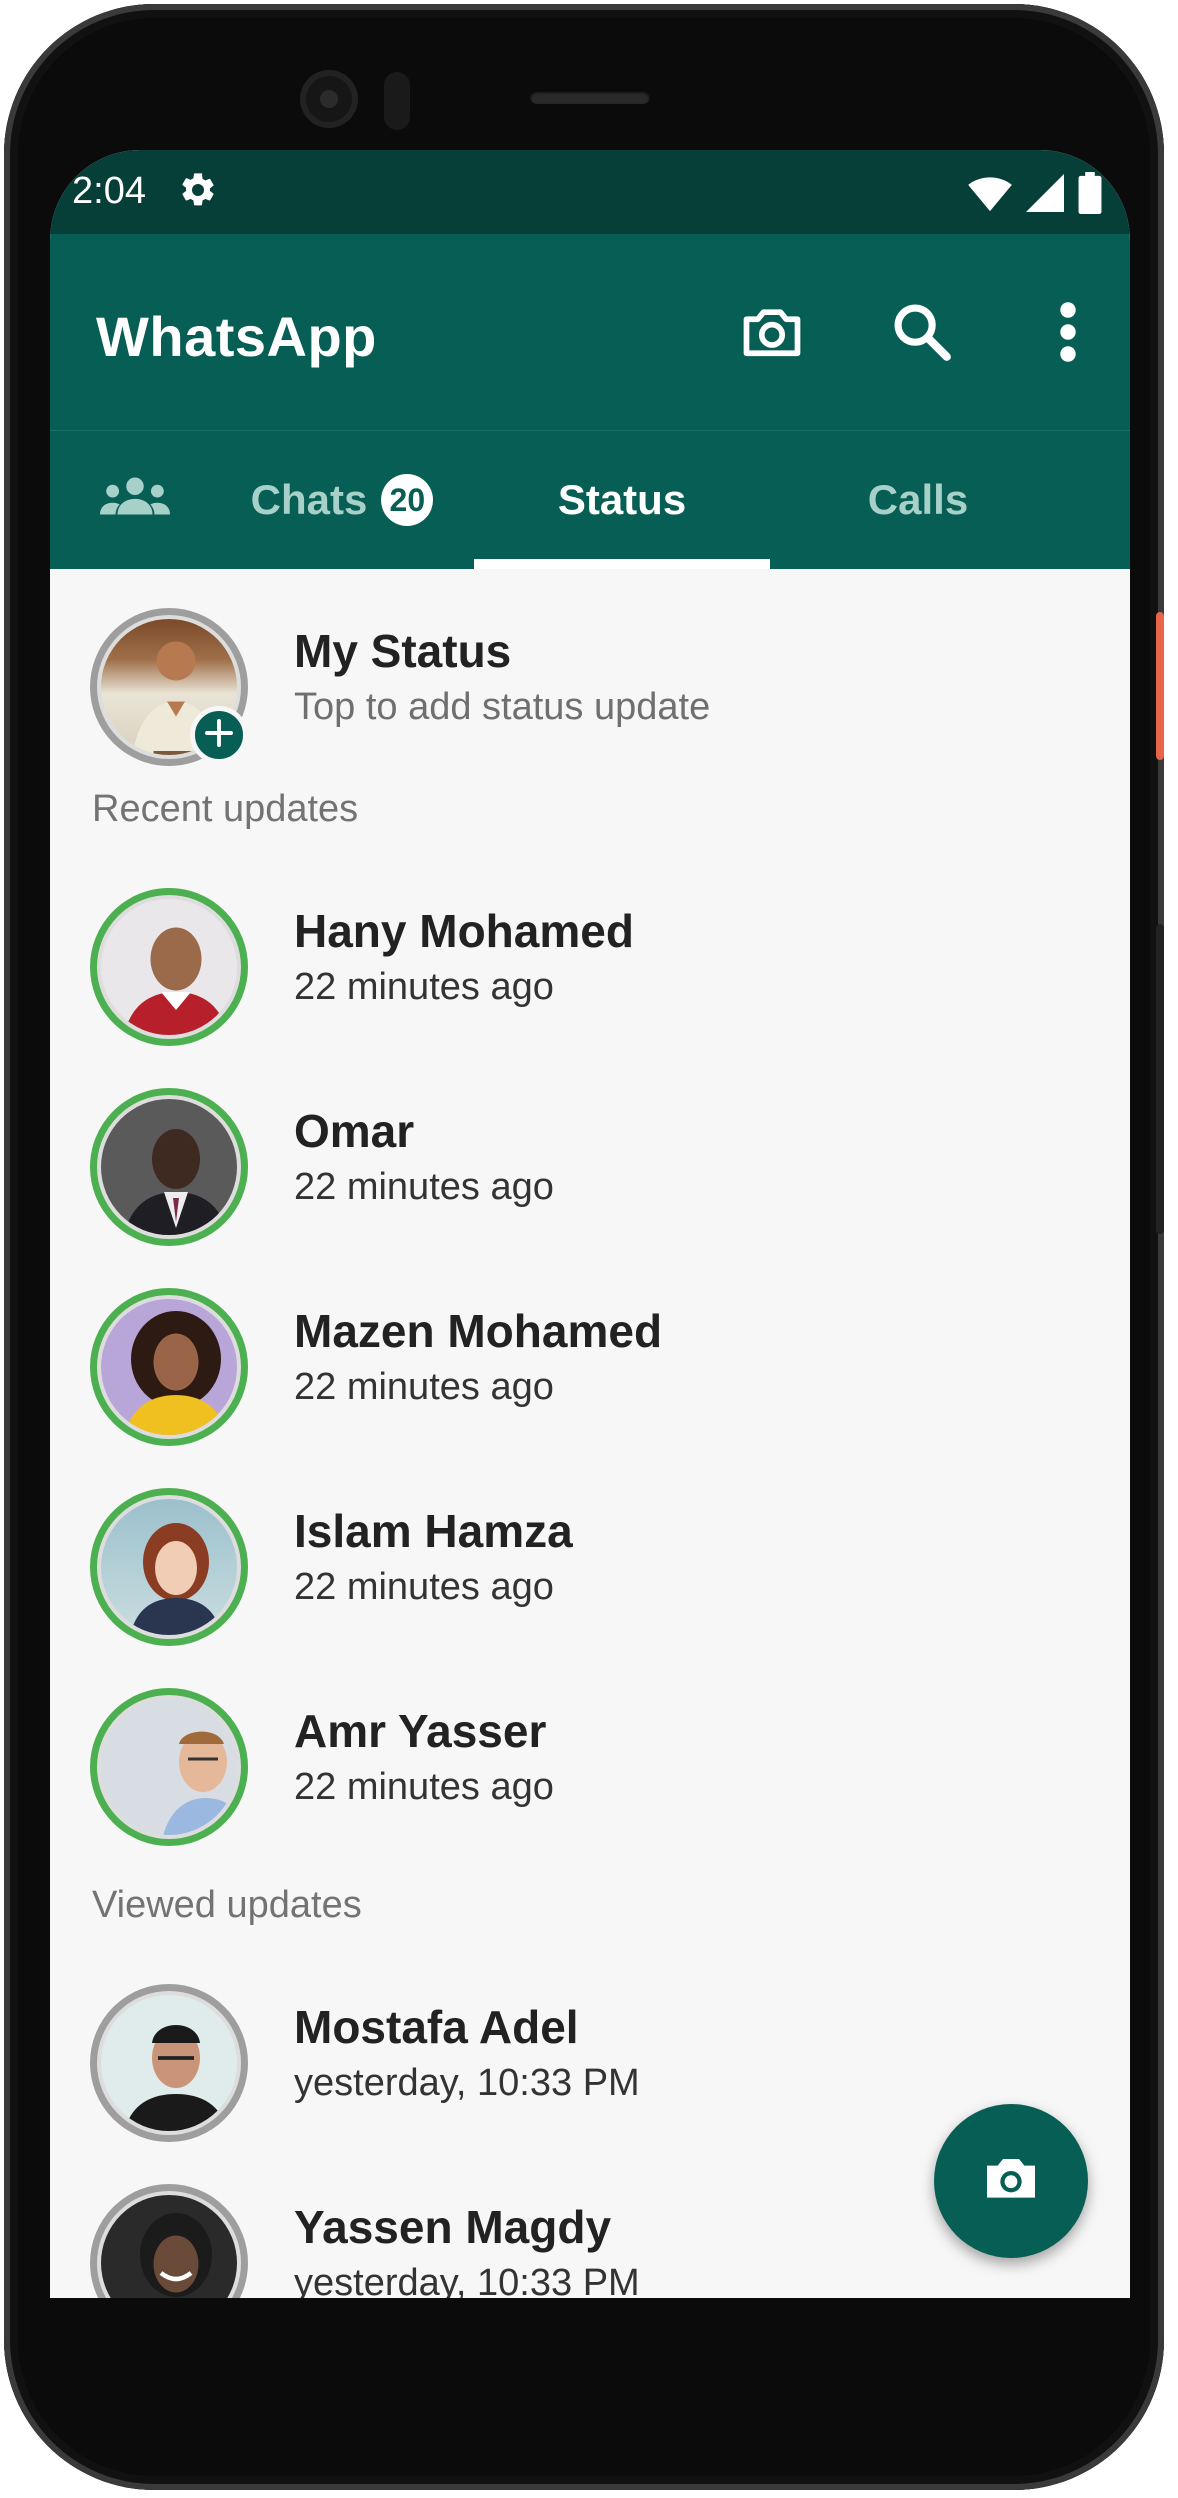 This screenshot has height=2498, width=1178. I want to click on tab-bar: Chats 20 Status Calls, so click(590, 499).